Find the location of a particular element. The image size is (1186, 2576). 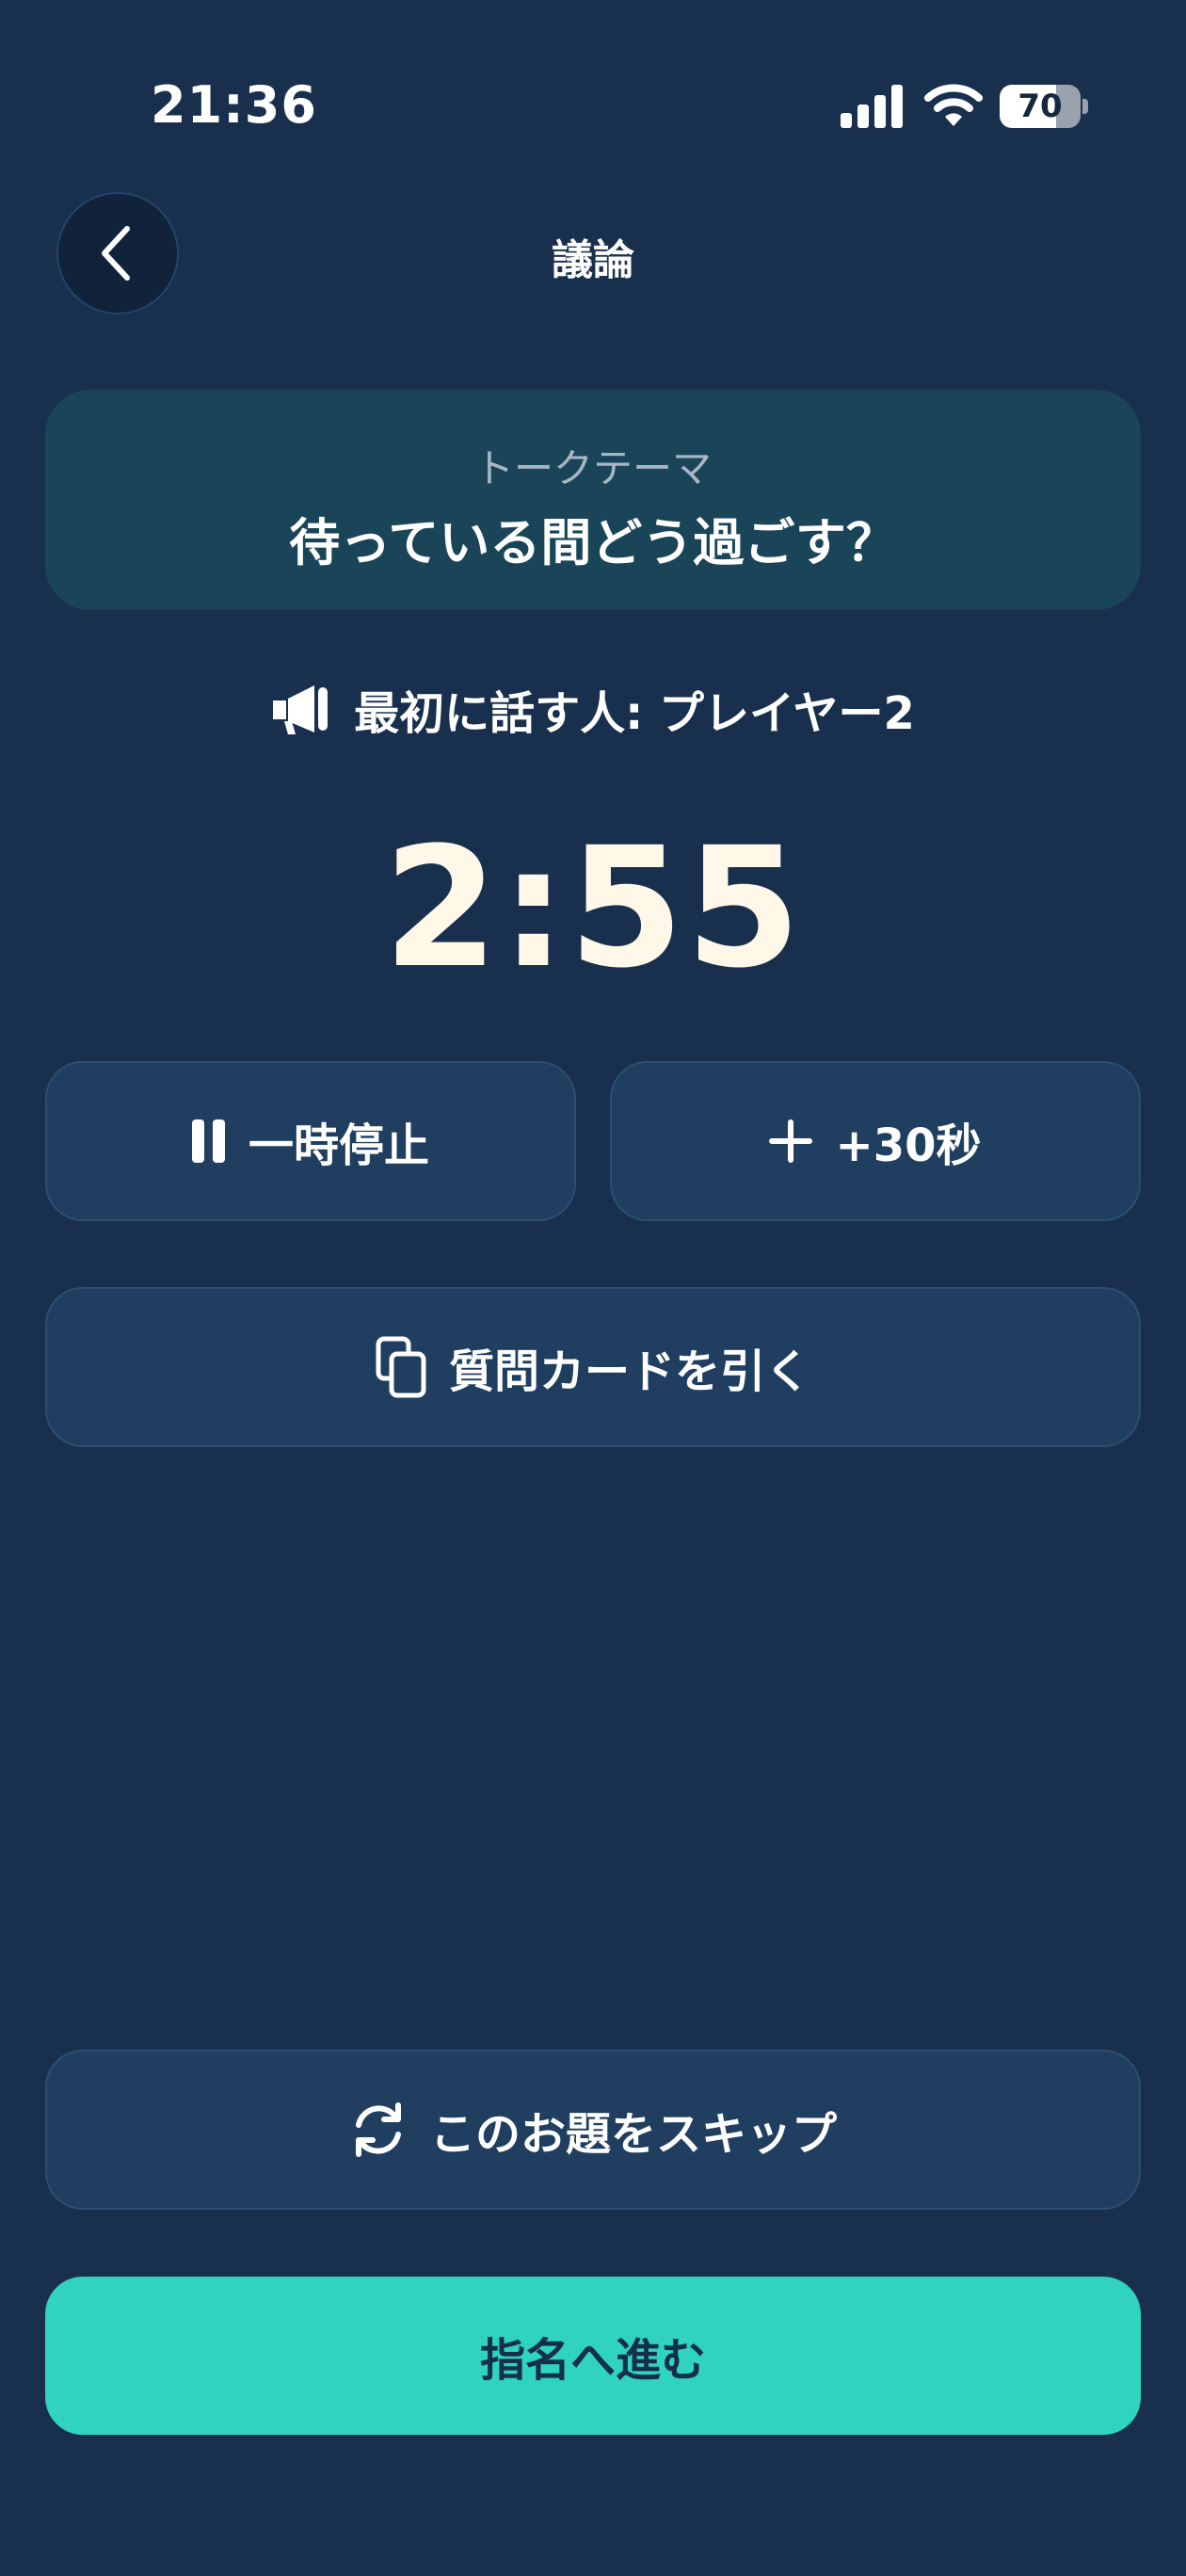

cellular-signal-icon is located at coordinates (872, 106).